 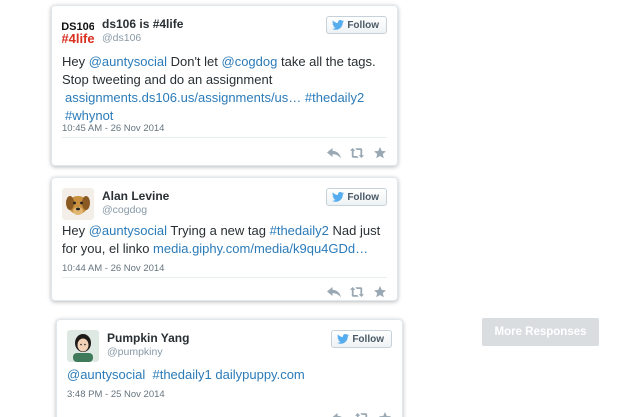 What do you see at coordinates (148, 338) in the screenshot?
I see `display-name: Pumpkin Yang` at bounding box center [148, 338].